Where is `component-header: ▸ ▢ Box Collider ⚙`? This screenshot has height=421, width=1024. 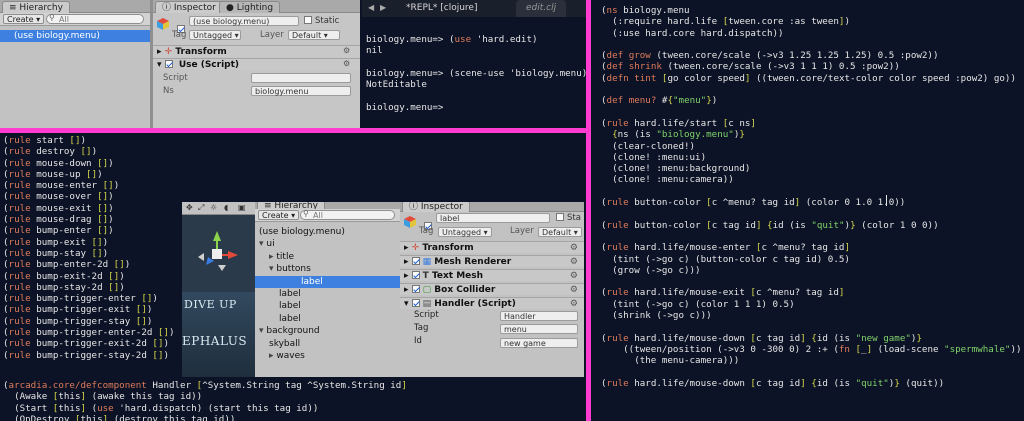
component-header: ▸ ▢ Box Collider ⚙ is located at coordinates (492, 289).